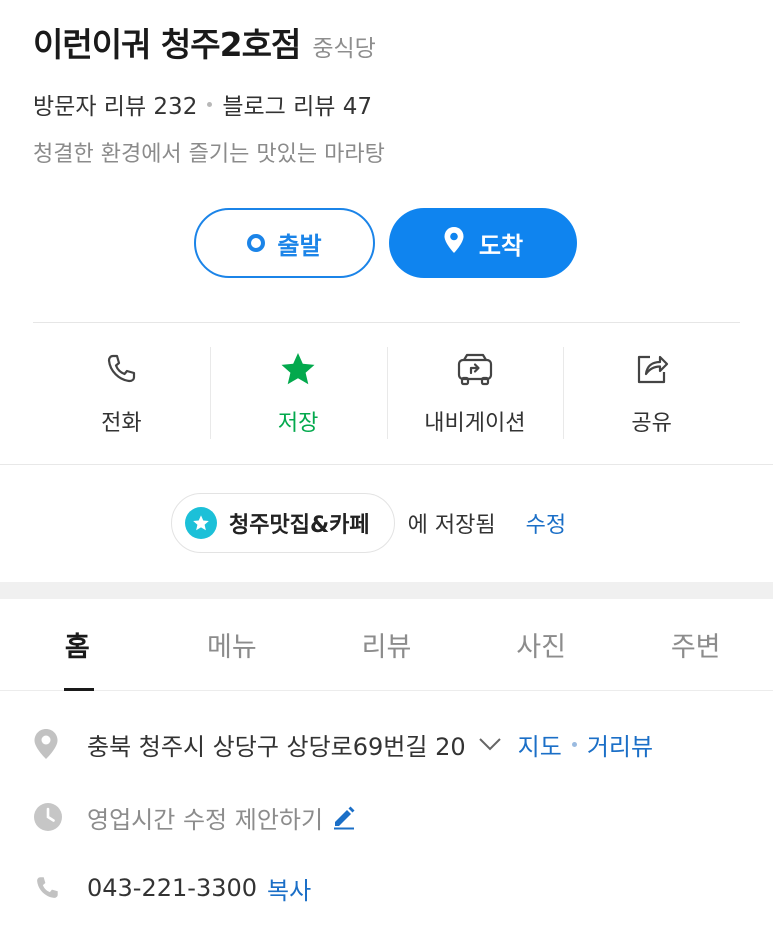  What do you see at coordinates (201, 523) in the screenshot?
I see `folder-star-icon` at bounding box center [201, 523].